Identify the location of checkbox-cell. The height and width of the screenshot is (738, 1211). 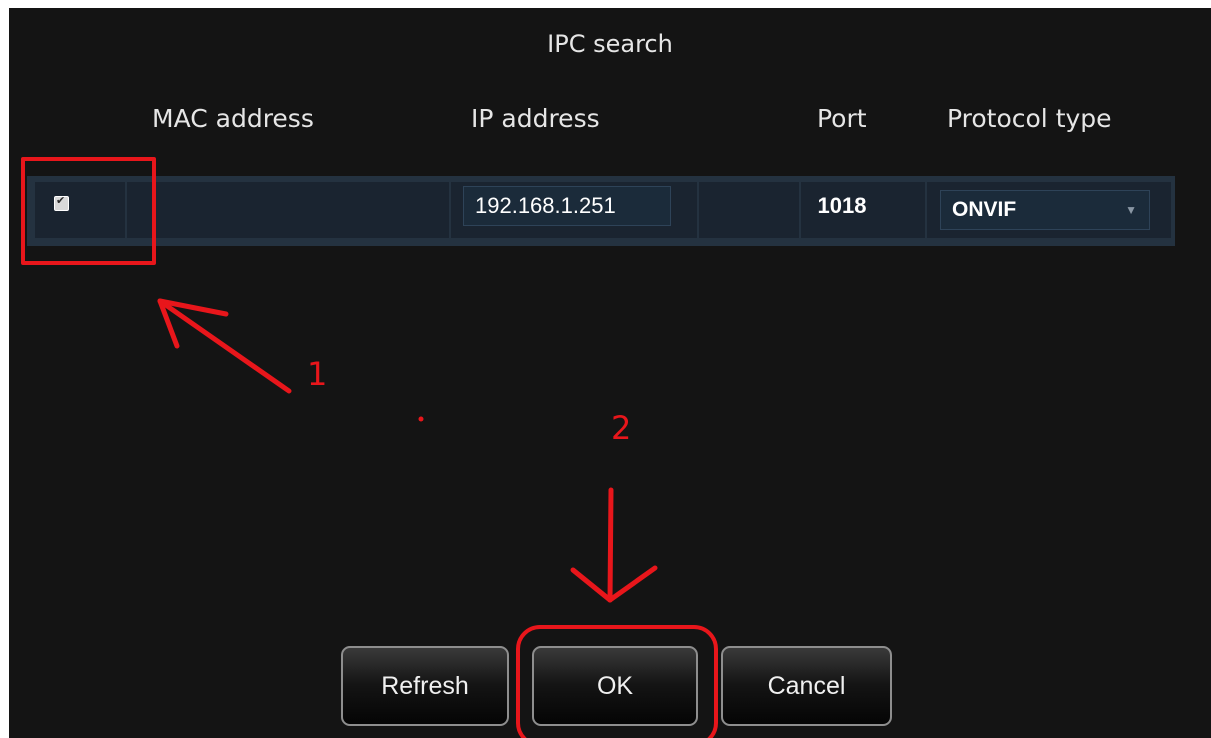
(80, 210).